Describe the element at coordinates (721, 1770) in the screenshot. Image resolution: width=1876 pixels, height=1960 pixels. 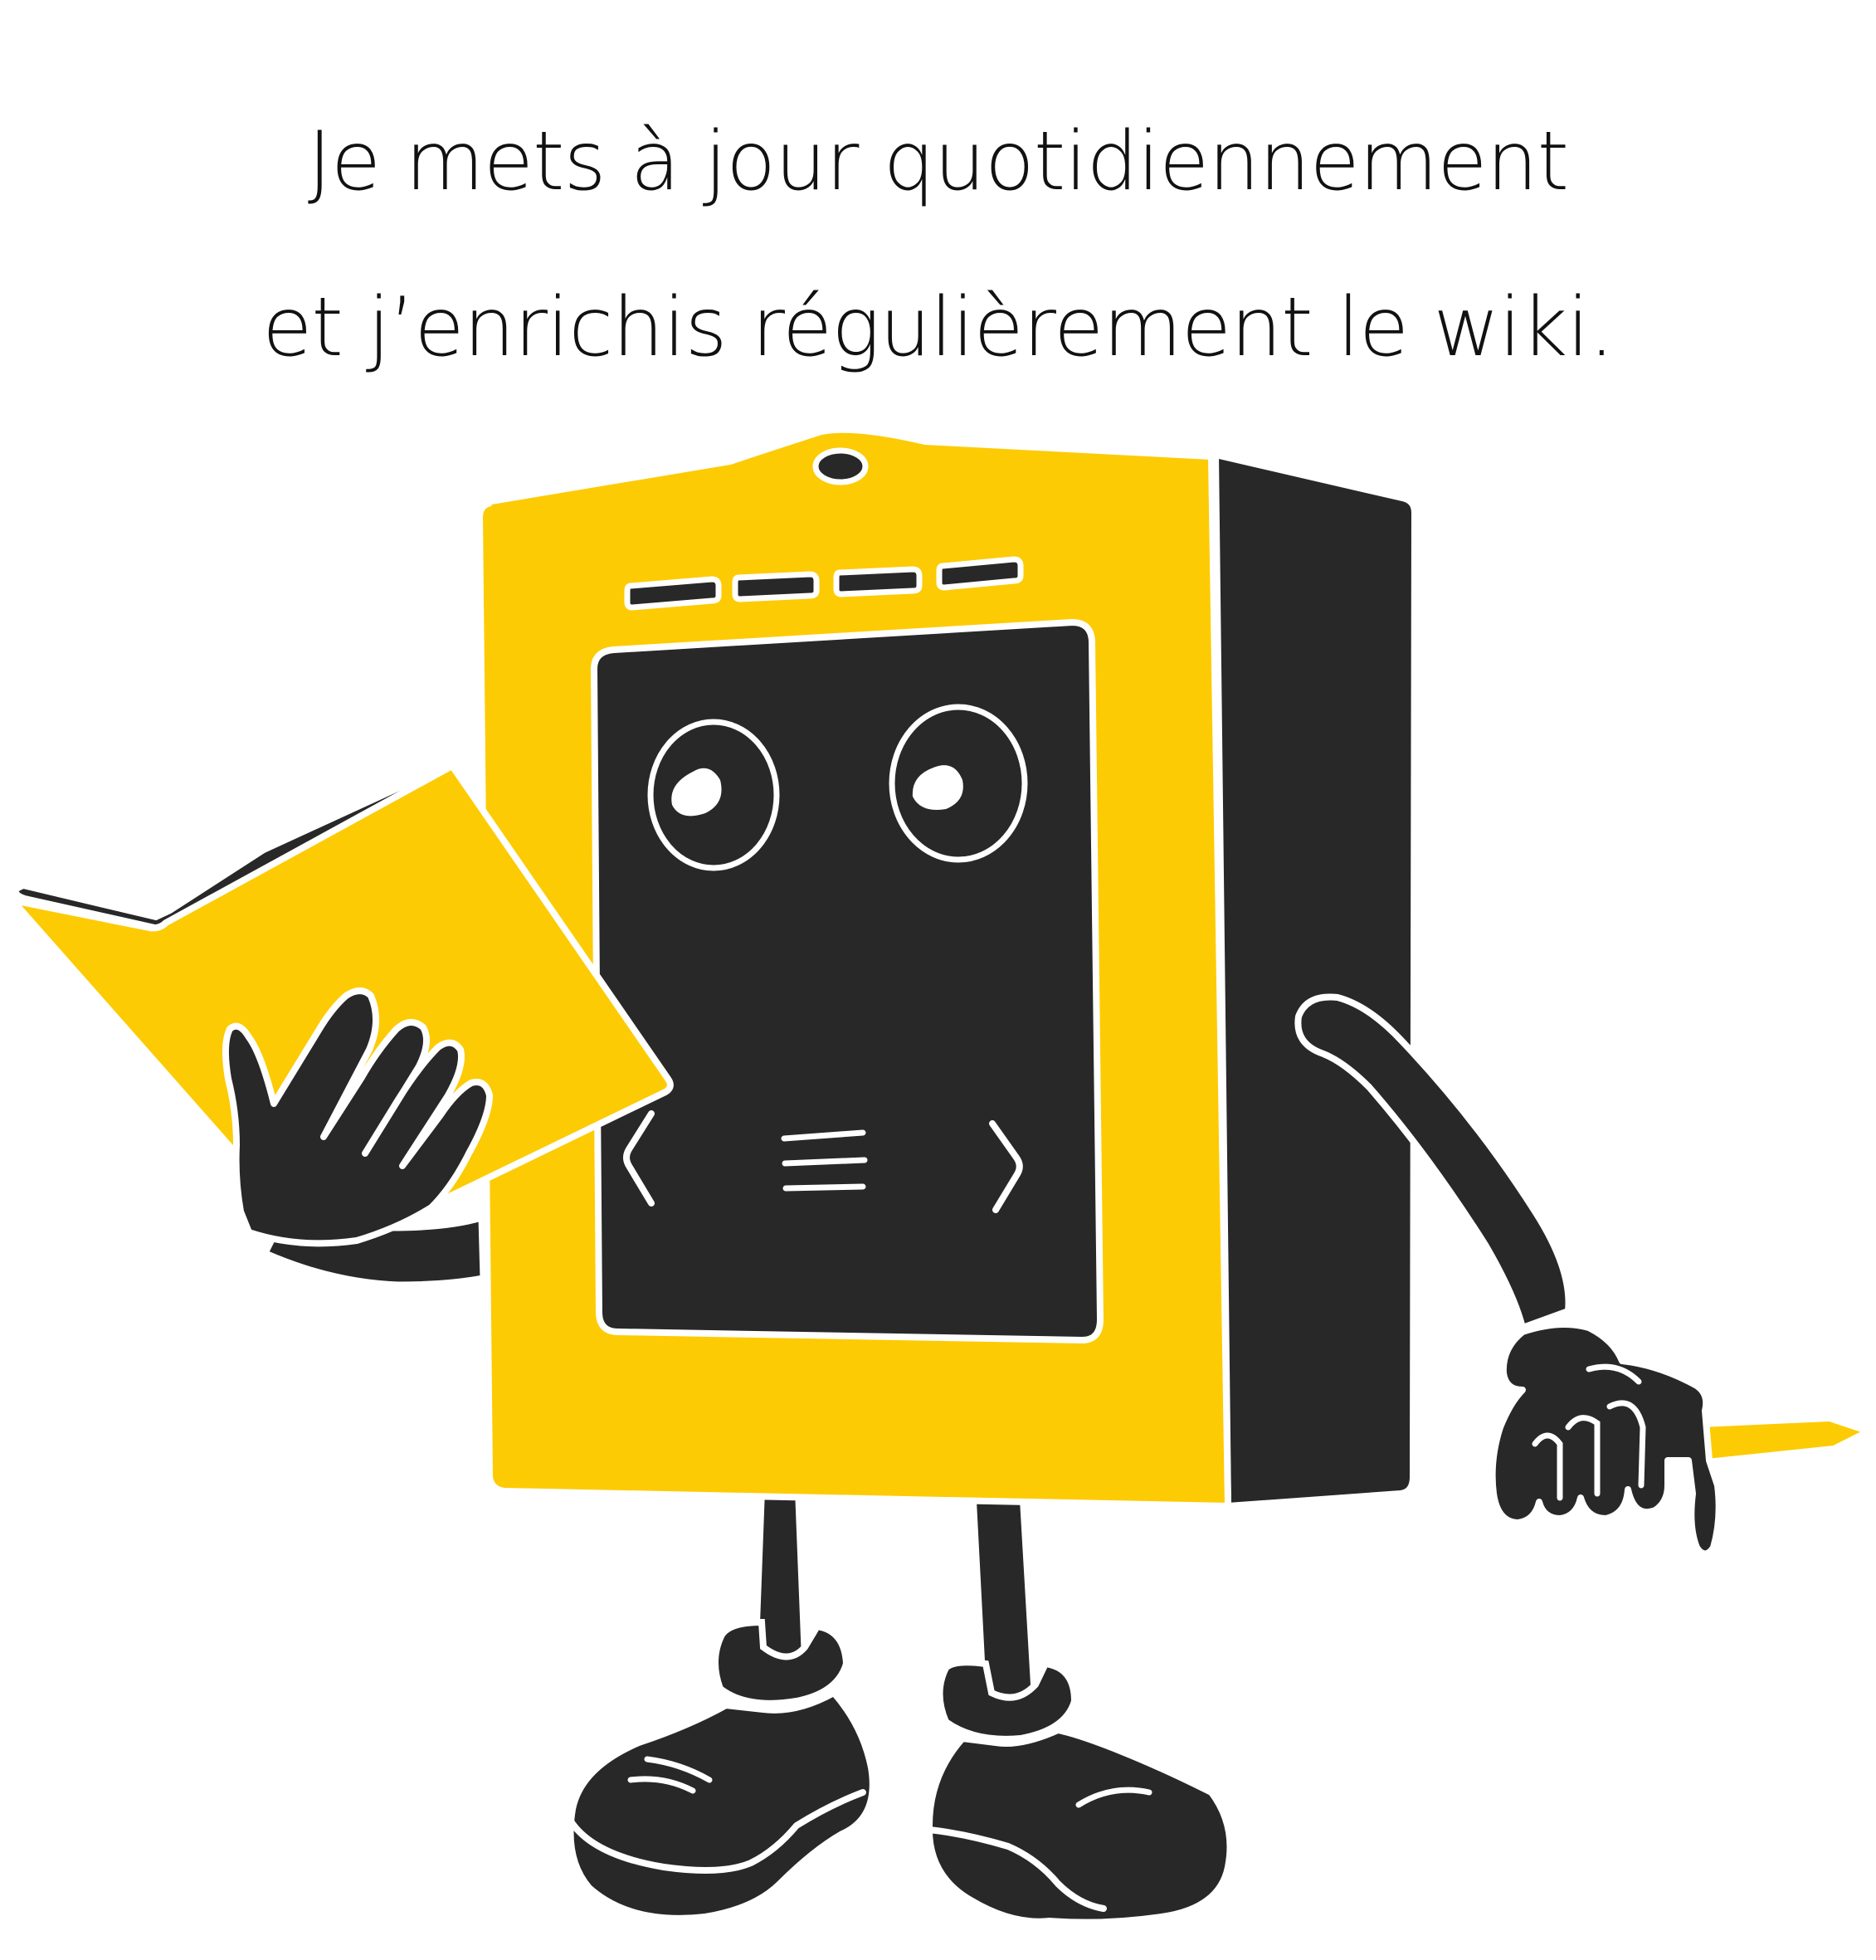
I see `left-shoe-icon` at that location.